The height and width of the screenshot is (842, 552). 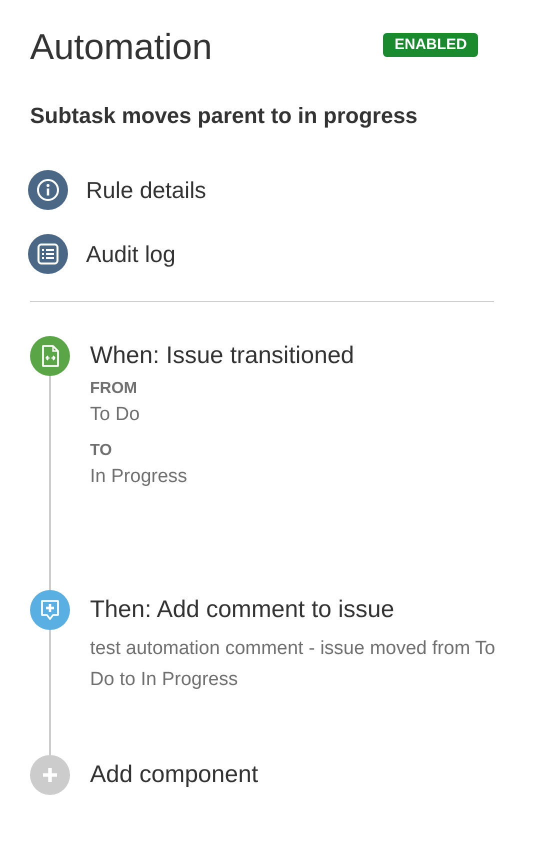 I want to click on rule-name: Subtask moves parent to in progress, so click(x=224, y=116).